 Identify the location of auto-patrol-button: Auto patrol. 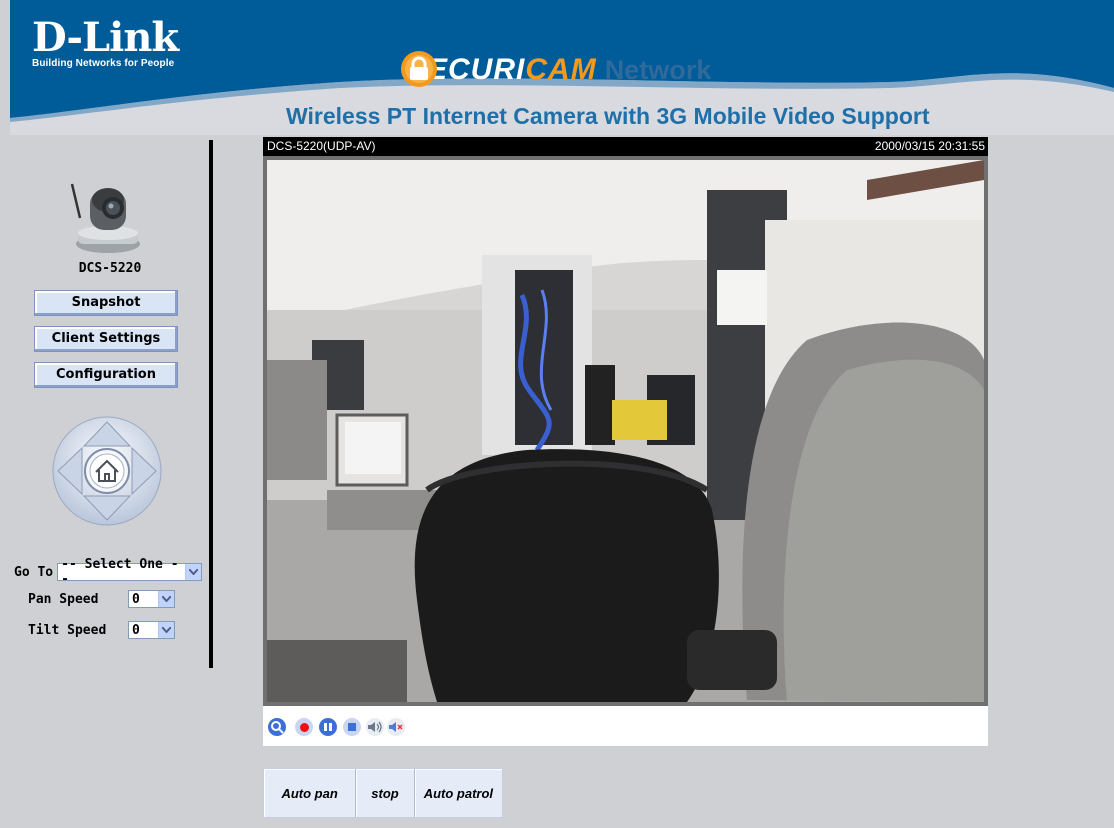
(458, 793).